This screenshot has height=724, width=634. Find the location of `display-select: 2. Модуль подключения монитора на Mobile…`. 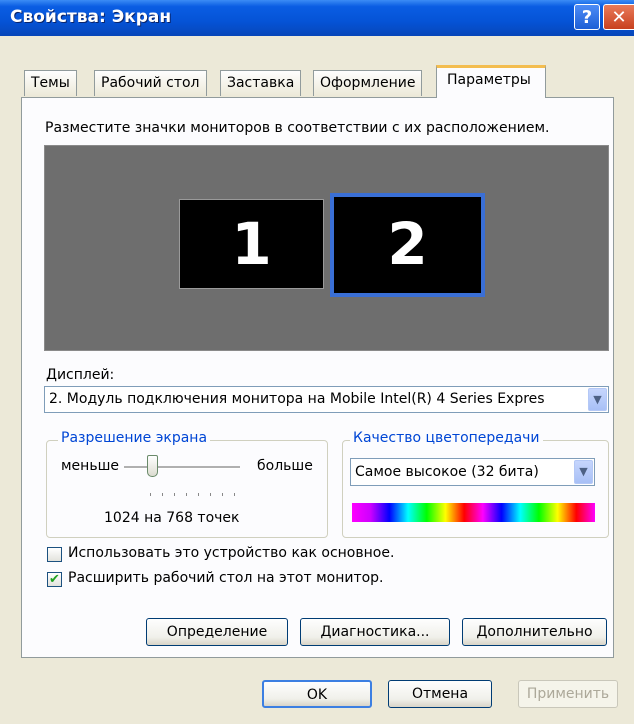

display-select: 2. Модуль подключения монитора на Mobile… is located at coordinates (326, 399).